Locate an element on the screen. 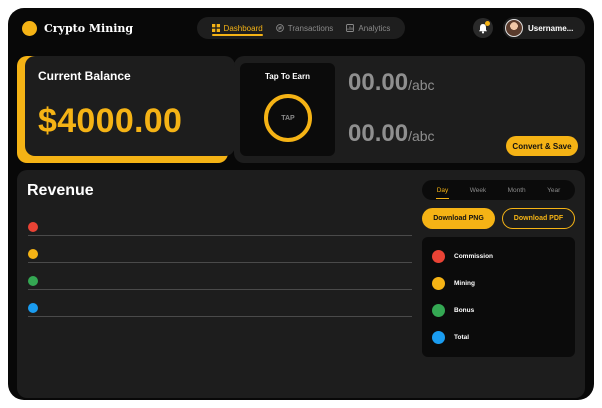  earned-amount-2: 00.00/abc is located at coordinates (391, 134).